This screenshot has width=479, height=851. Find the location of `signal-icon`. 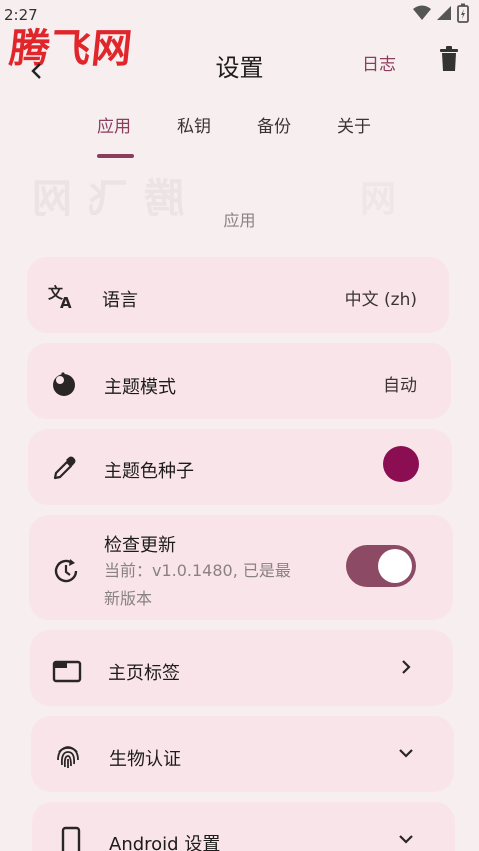

signal-icon is located at coordinates (444, 13).